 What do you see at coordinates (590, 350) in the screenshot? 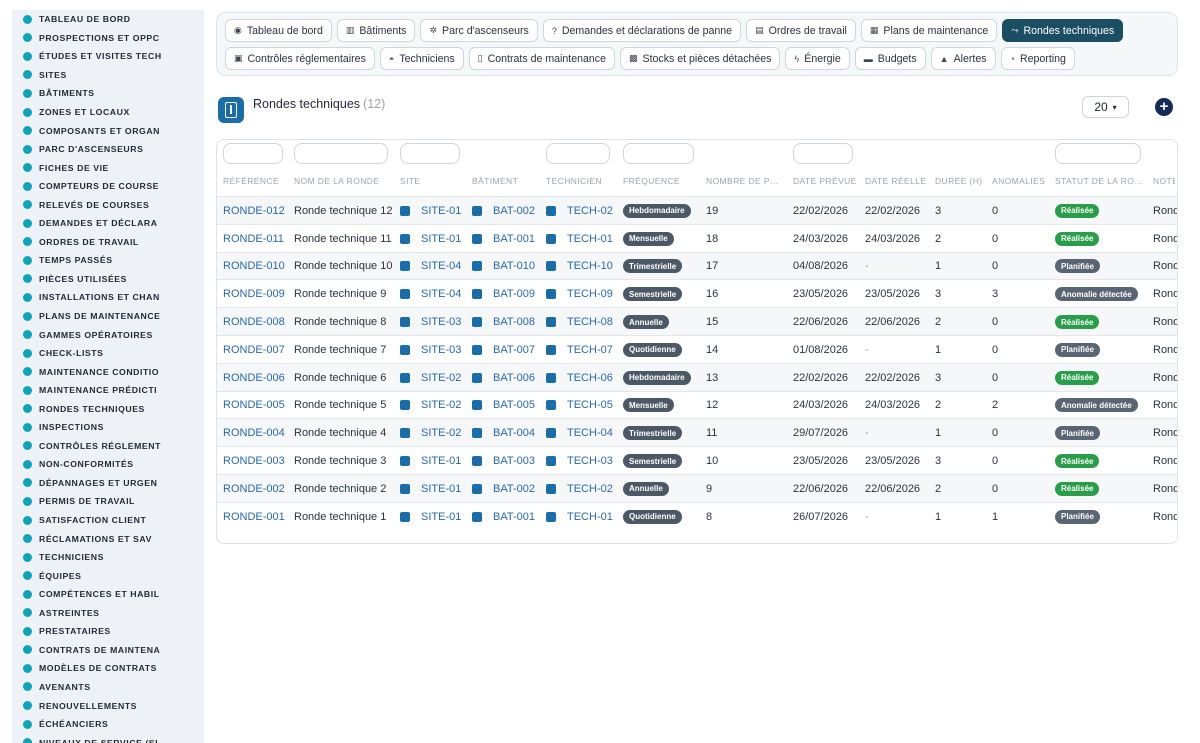
I see `tech-link: TECH-07` at bounding box center [590, 350].